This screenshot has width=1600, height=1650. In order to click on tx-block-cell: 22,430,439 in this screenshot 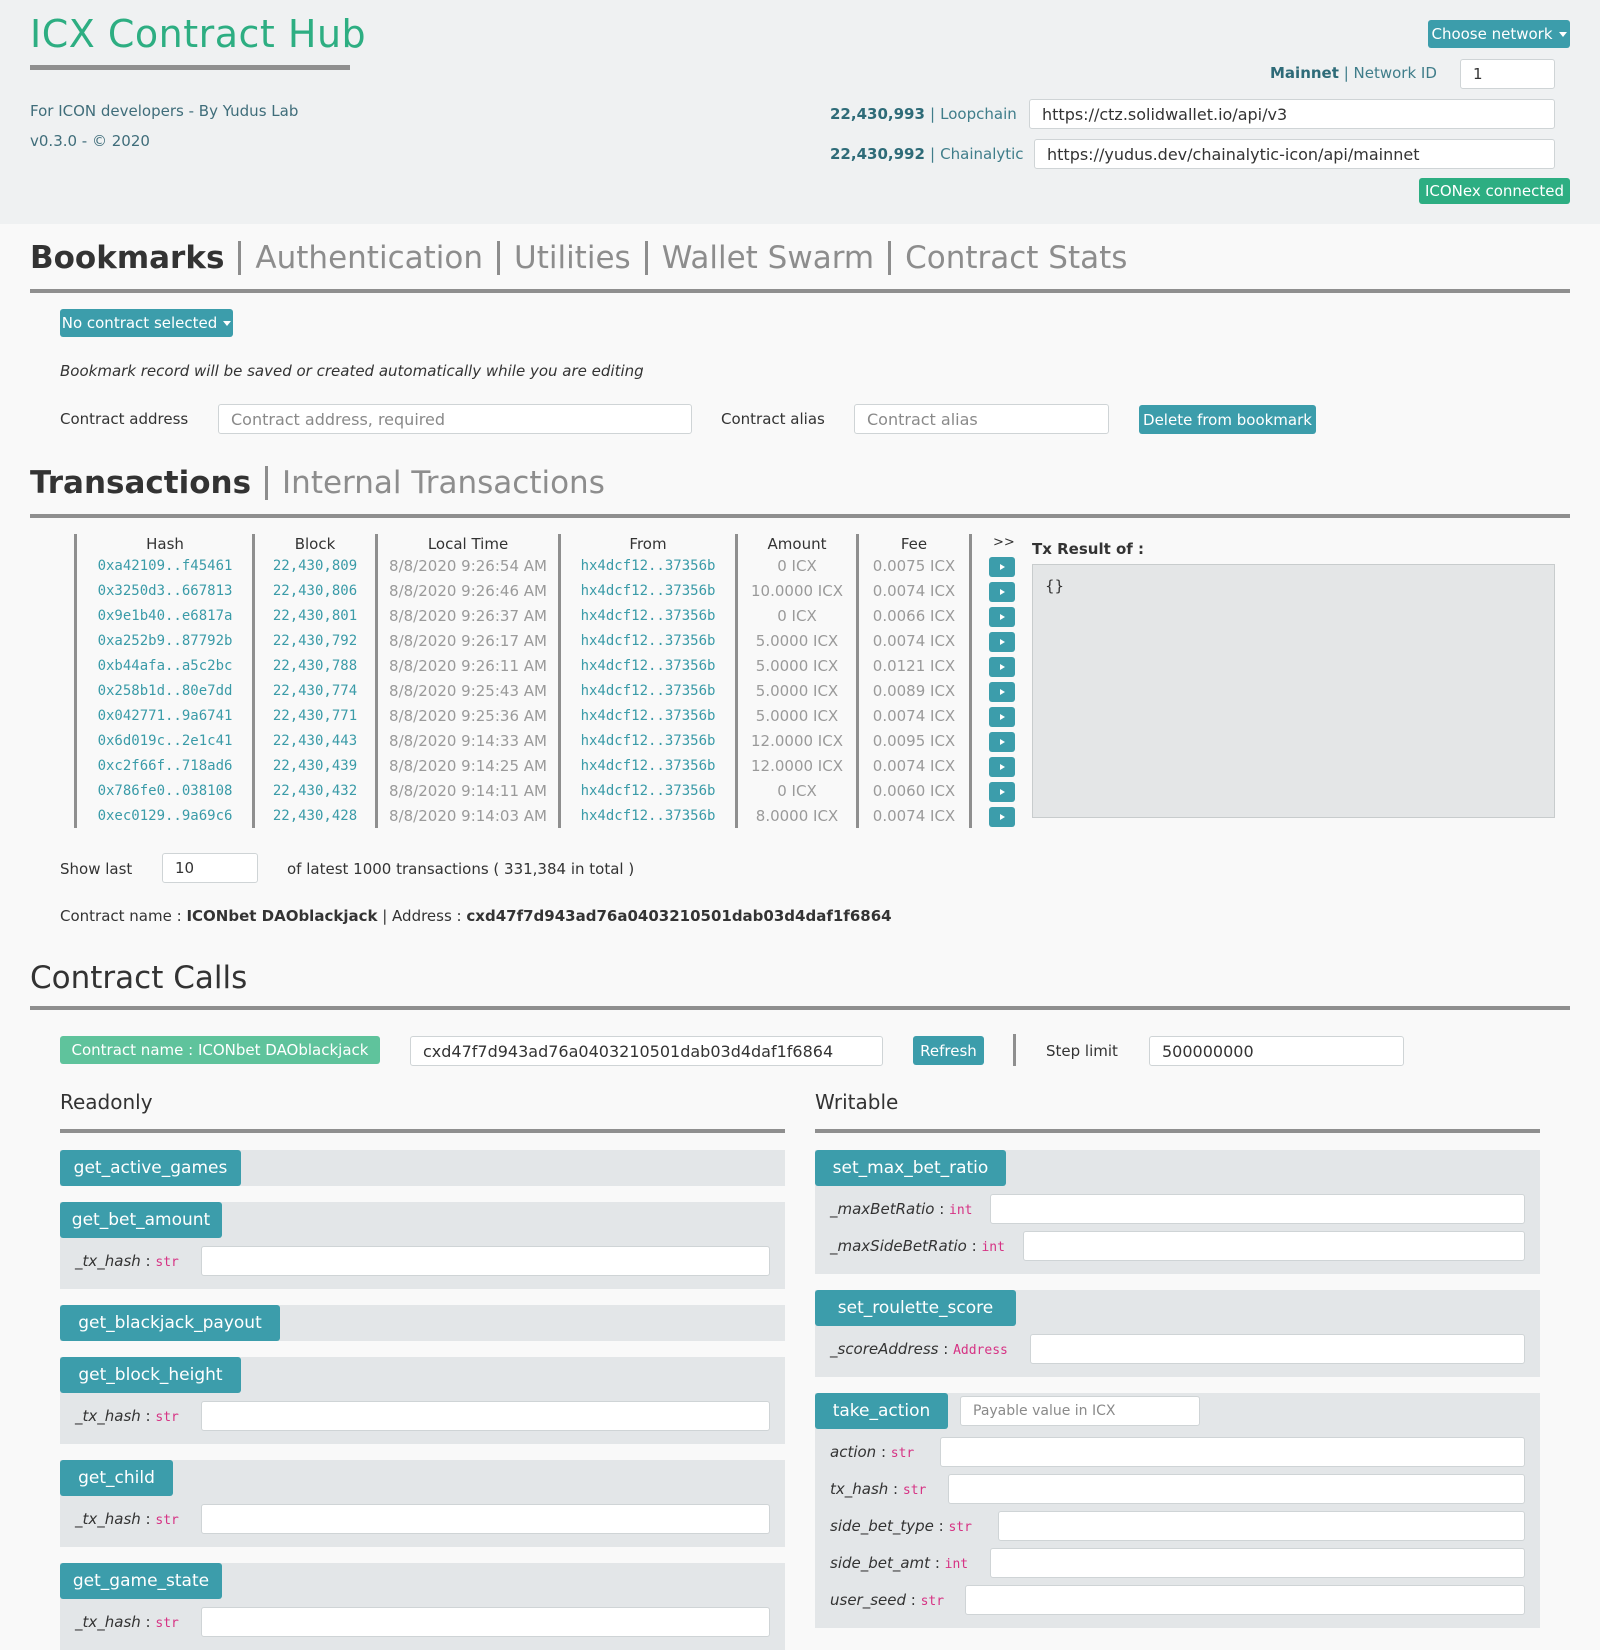, I will do `click(315, 766)`.